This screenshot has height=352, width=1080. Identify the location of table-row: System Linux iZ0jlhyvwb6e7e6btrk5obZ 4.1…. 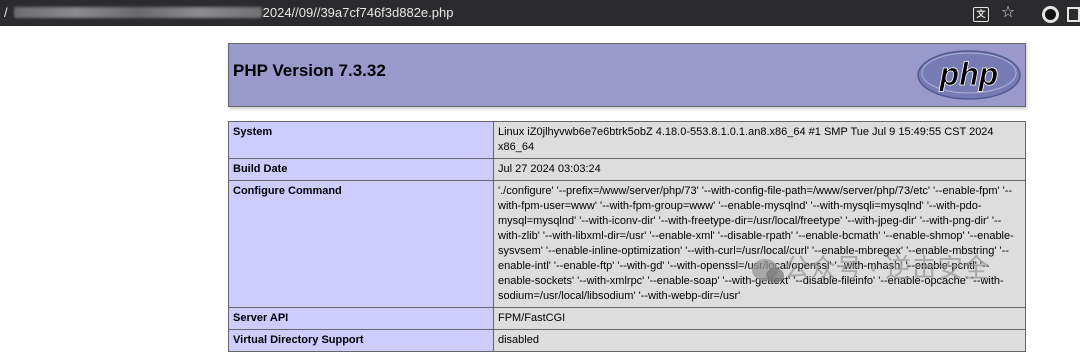
(627, 140).